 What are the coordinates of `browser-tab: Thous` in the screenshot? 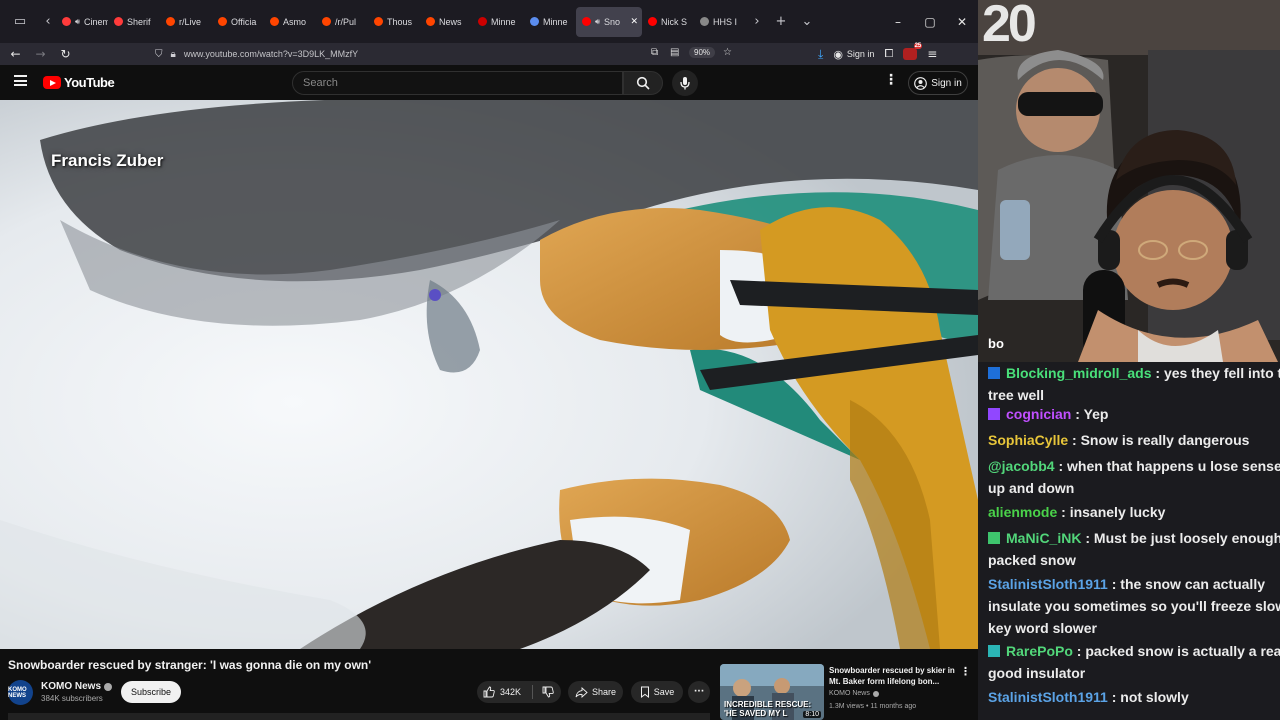 It's located at (394, 22).